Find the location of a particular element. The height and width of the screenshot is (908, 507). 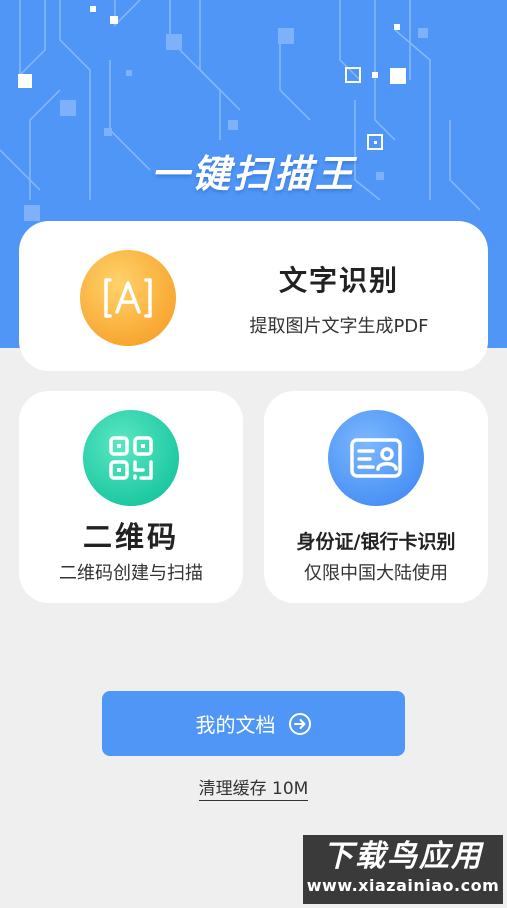

watermark: 下载鸟应用 www.xiazainiao.com is located at coordinates (403, 869).